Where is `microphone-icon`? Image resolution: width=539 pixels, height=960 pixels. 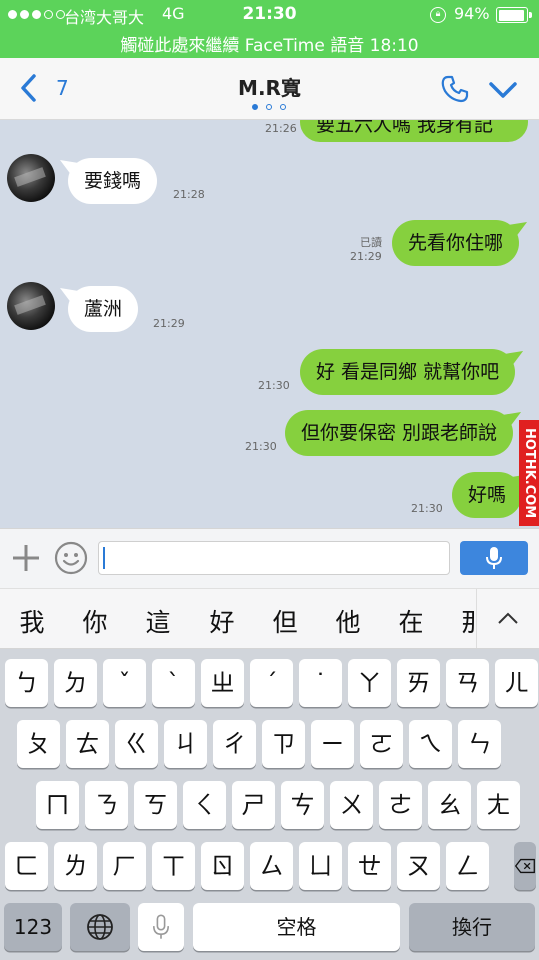 microphone-icon is located at coordinates (494, 558).